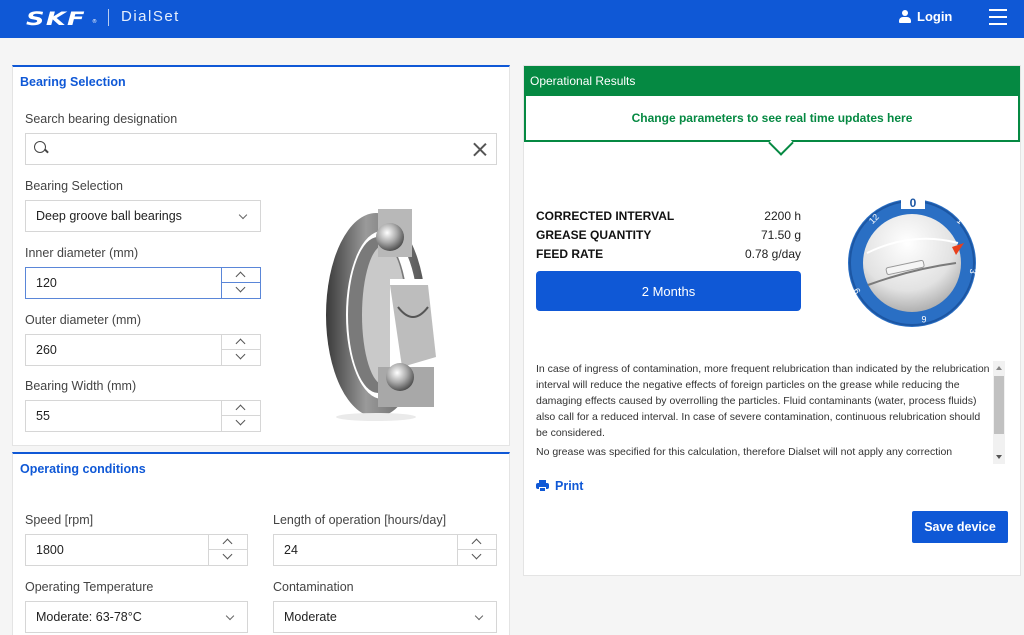 This screenshot has height=635, width=1024. I want to click on dial-label-3: 3, so click(972, 271).